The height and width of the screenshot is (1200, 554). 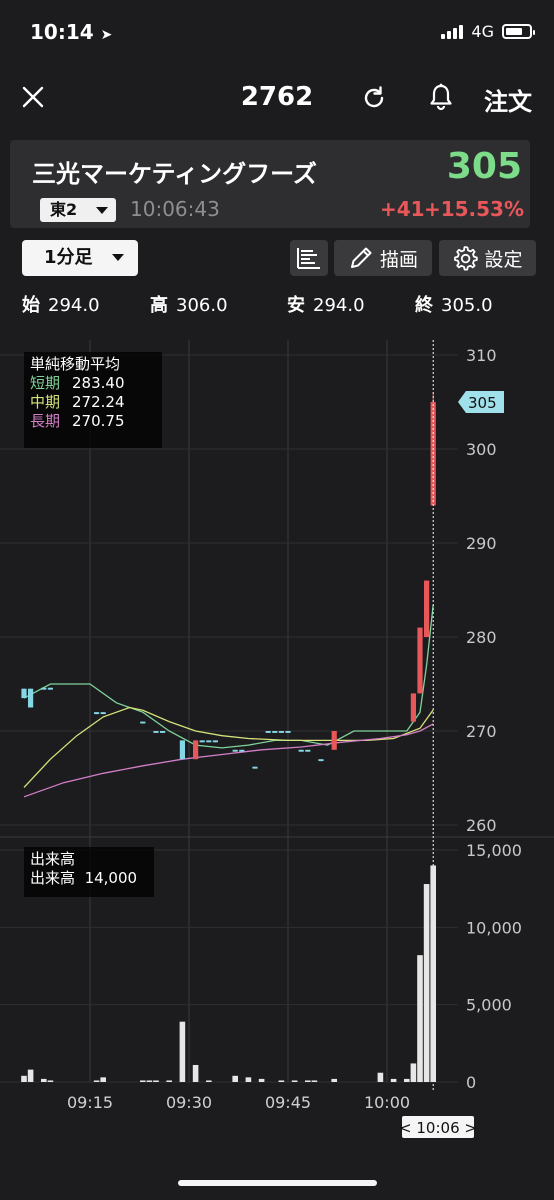 What do you see at coordinates (473, 209) in the screenshot?
I see `price-change-percent: +15.53%` at bounding box center [473, 209].